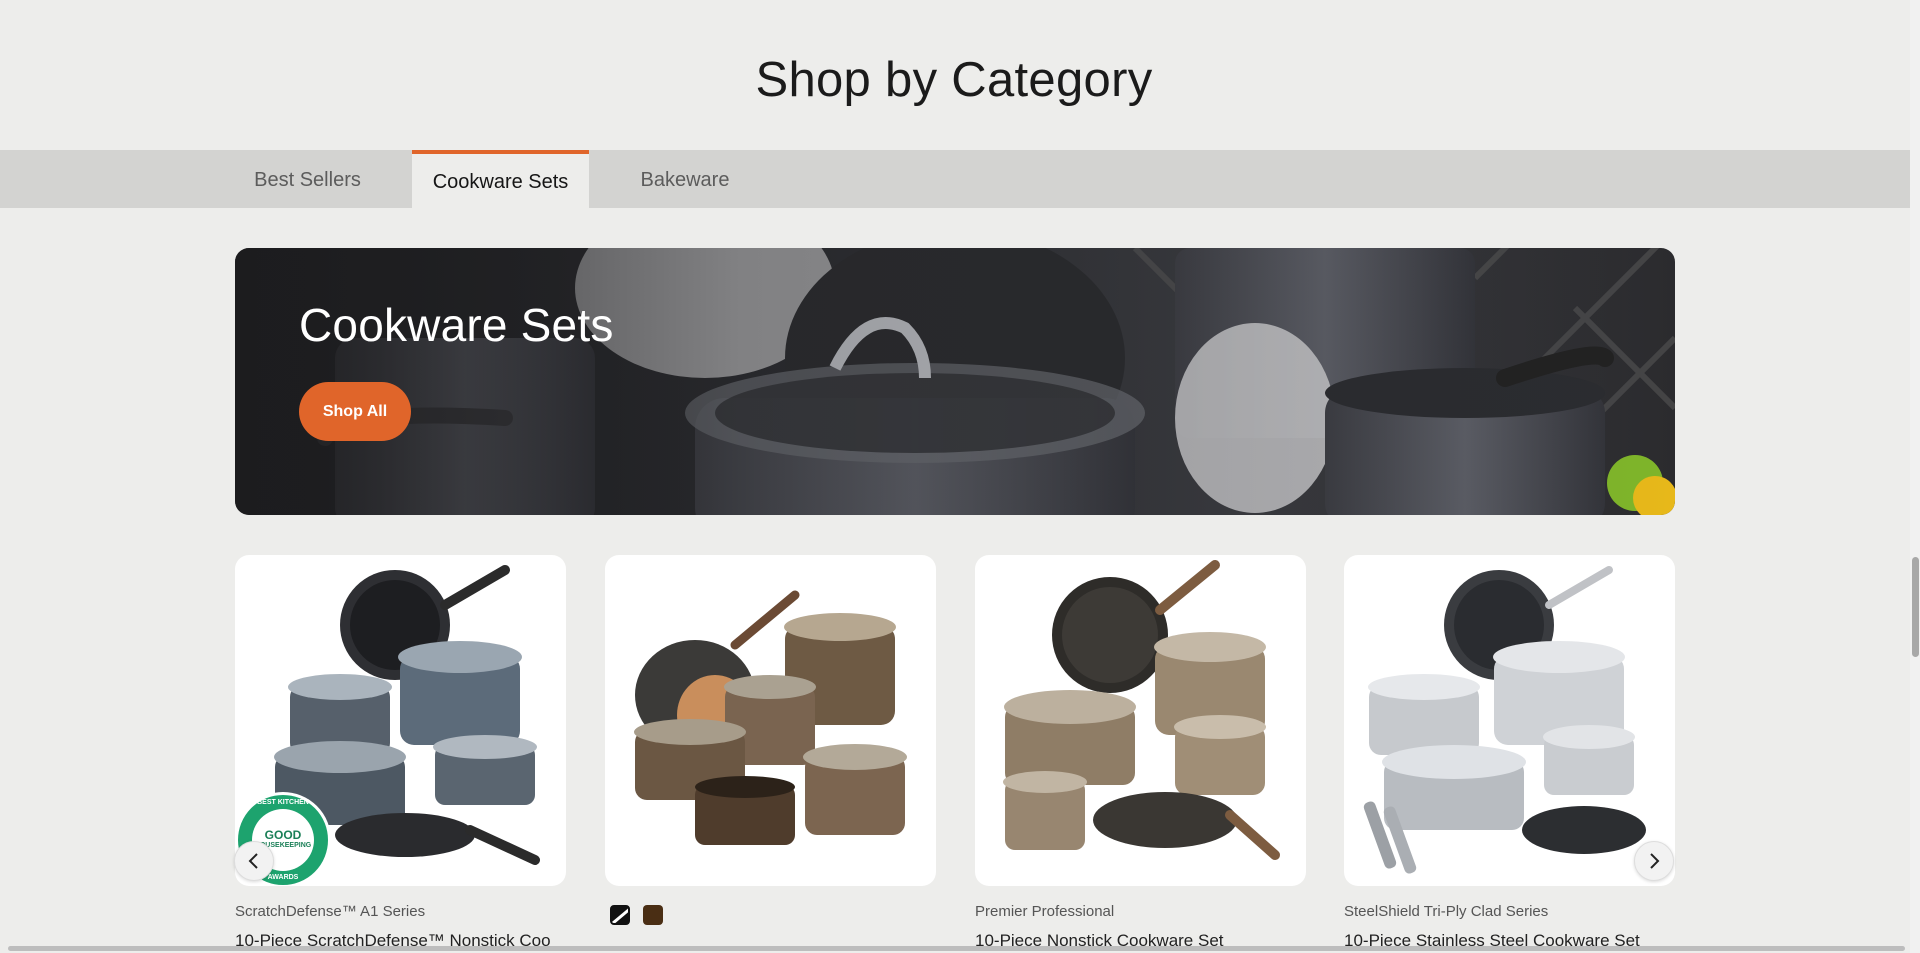  I want to click on chevron-left-icon, so click(253, 861).